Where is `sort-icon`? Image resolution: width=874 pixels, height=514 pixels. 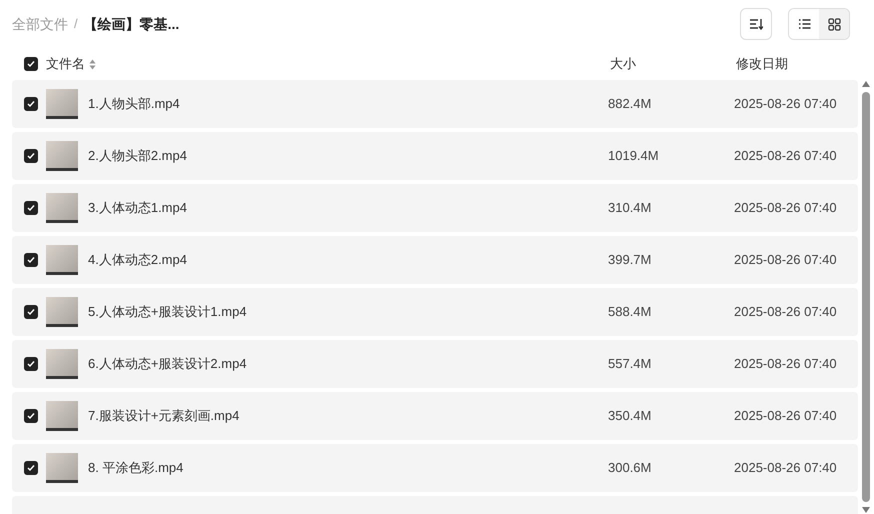 sort-icon is located at coordinates (756, 24).